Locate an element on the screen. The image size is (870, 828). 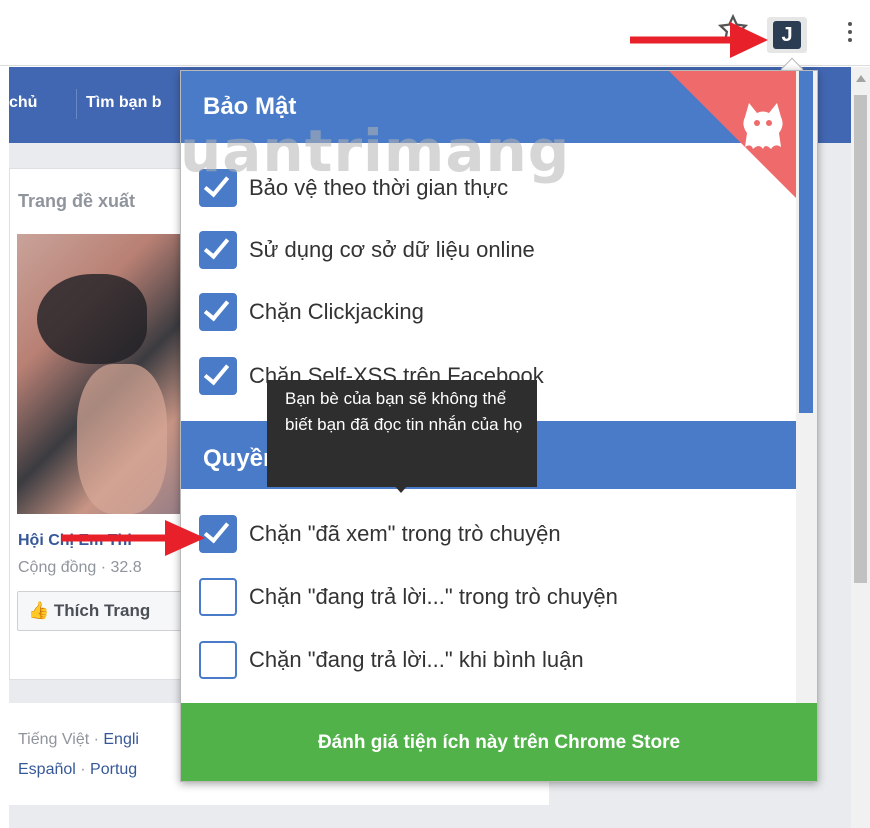
arrow-to-extension-icon is located at coordinates (699, 40).